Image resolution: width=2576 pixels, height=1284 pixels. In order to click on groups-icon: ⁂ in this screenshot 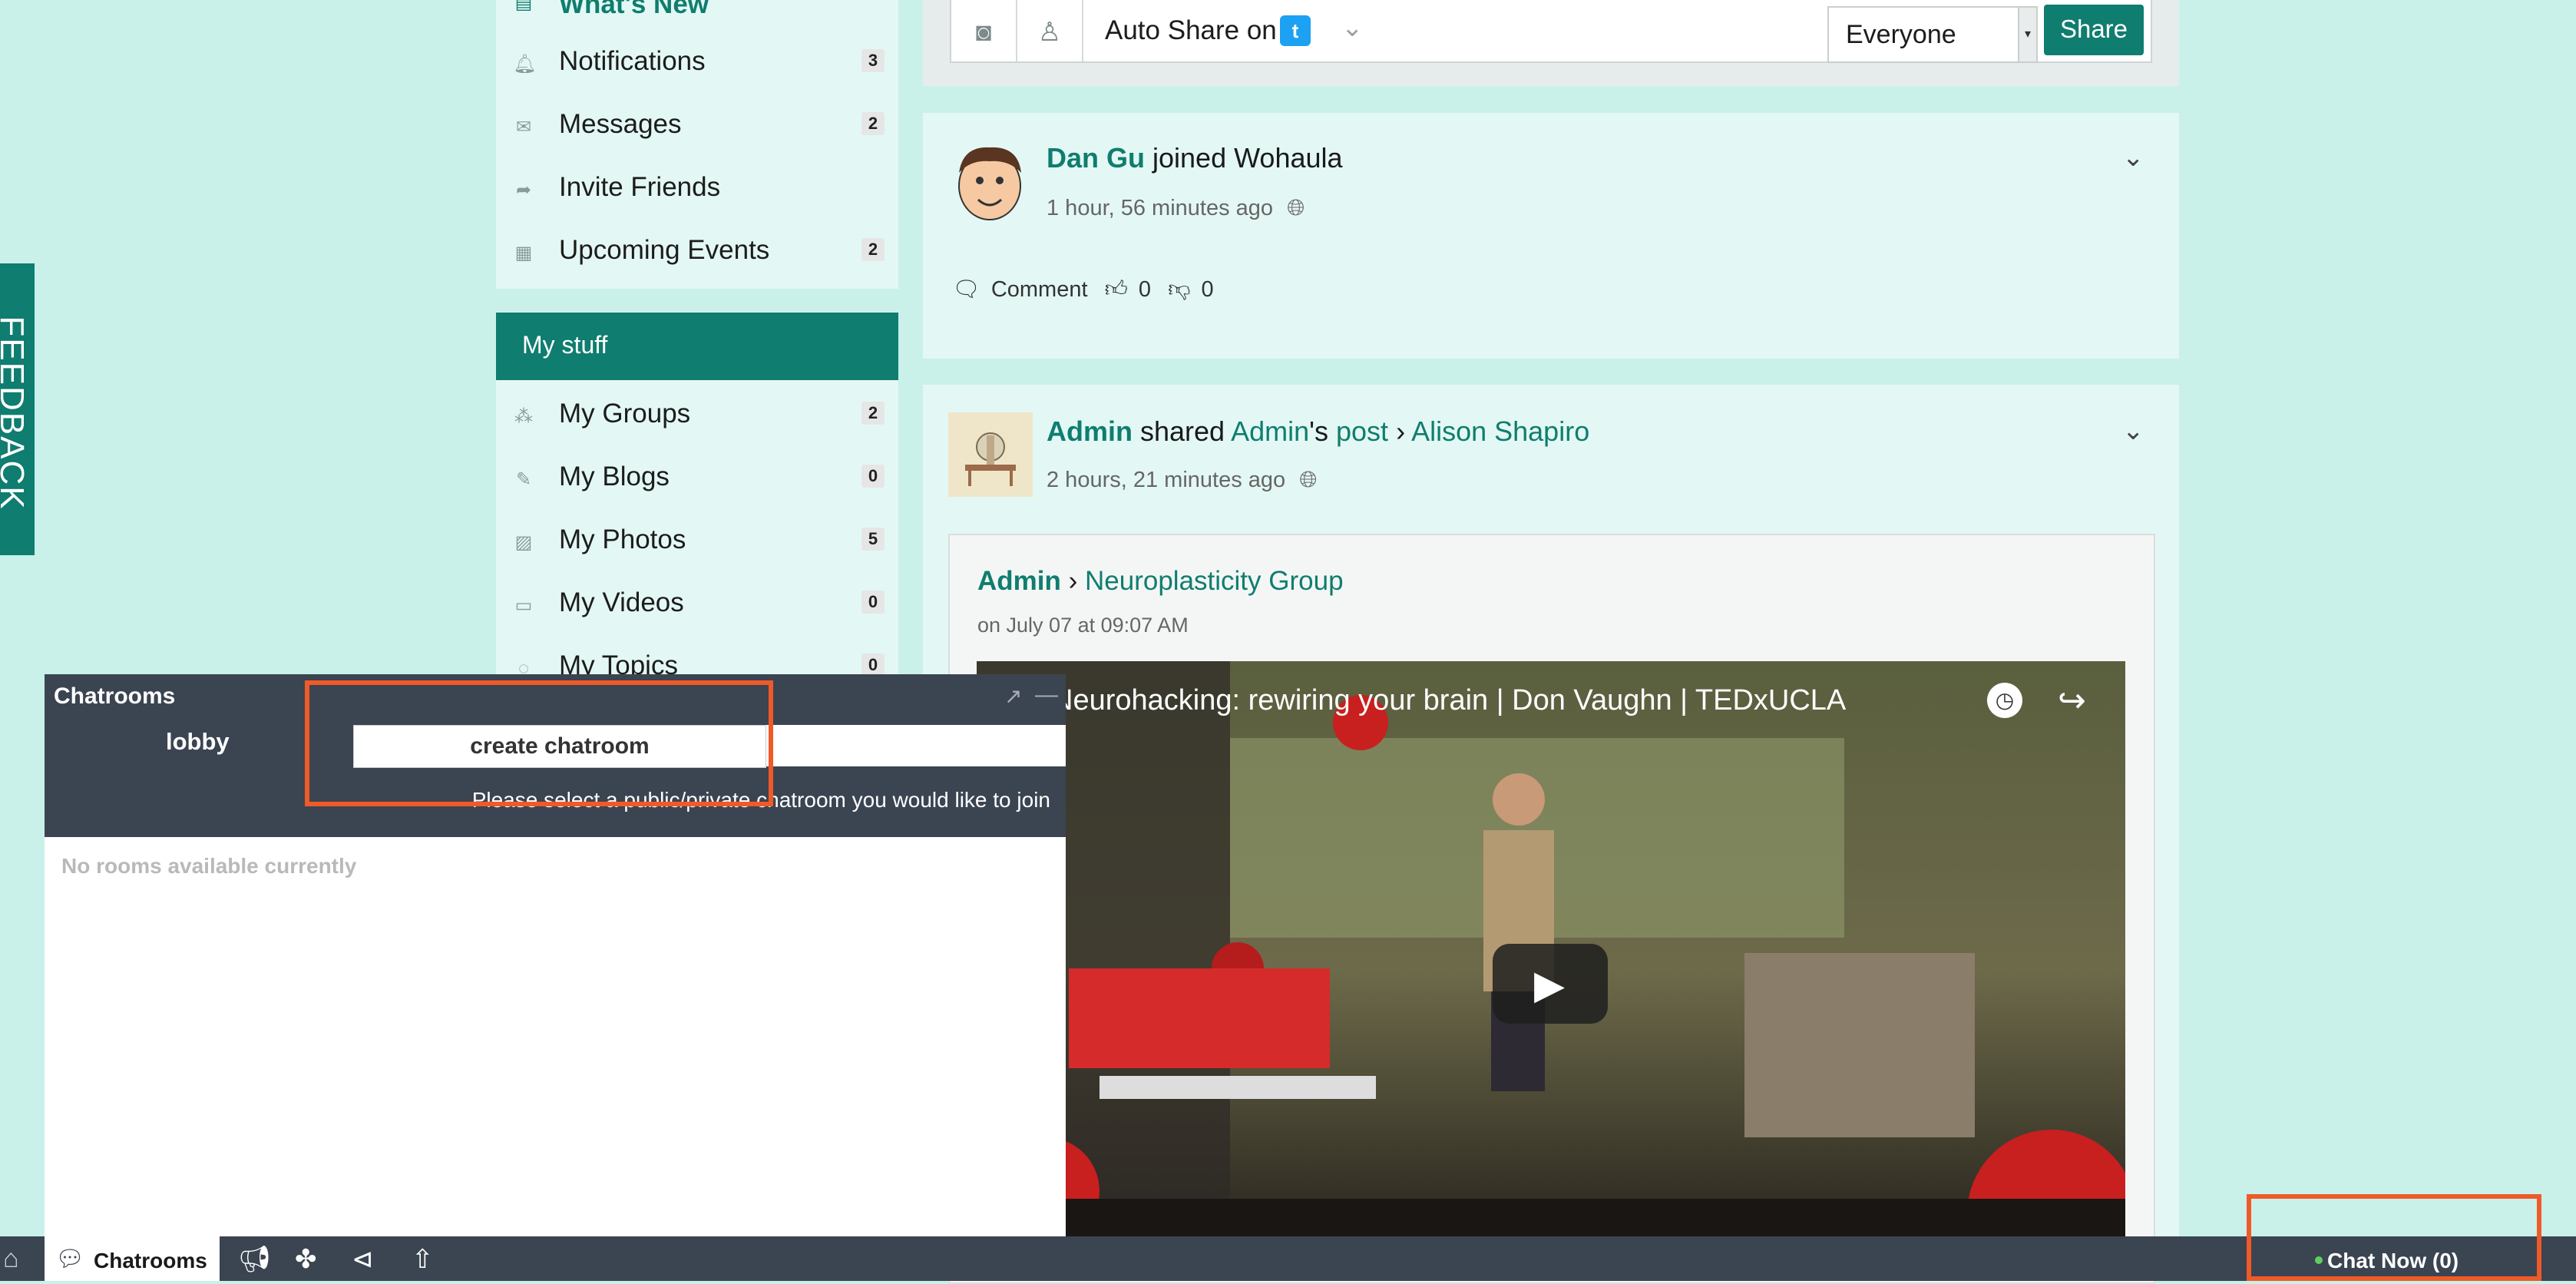, I will do `click(523, 416)`.